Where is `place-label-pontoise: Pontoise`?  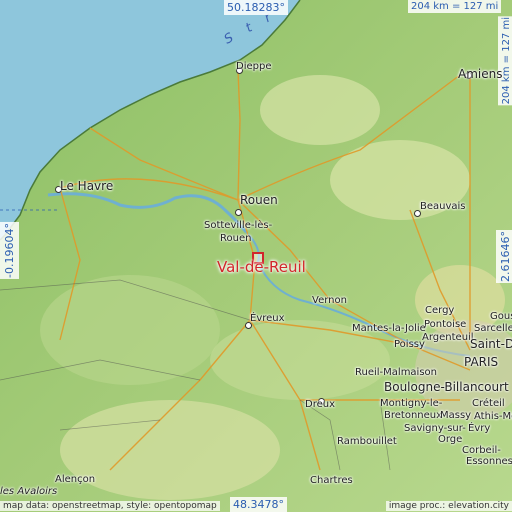
place-label-pontoise: Pontoise is located at coordinates (445, 324).